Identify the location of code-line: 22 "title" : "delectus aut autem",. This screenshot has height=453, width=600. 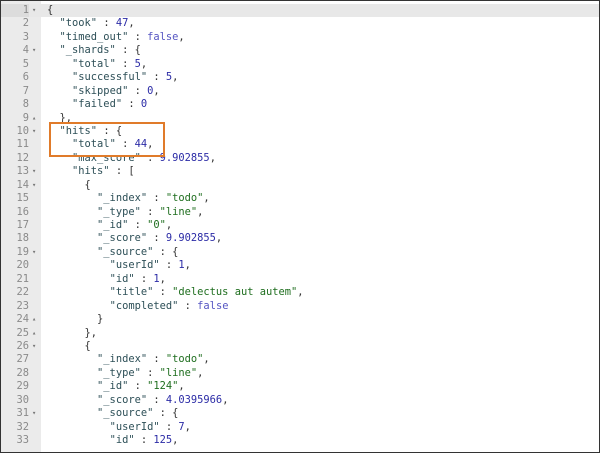
(300, 292).